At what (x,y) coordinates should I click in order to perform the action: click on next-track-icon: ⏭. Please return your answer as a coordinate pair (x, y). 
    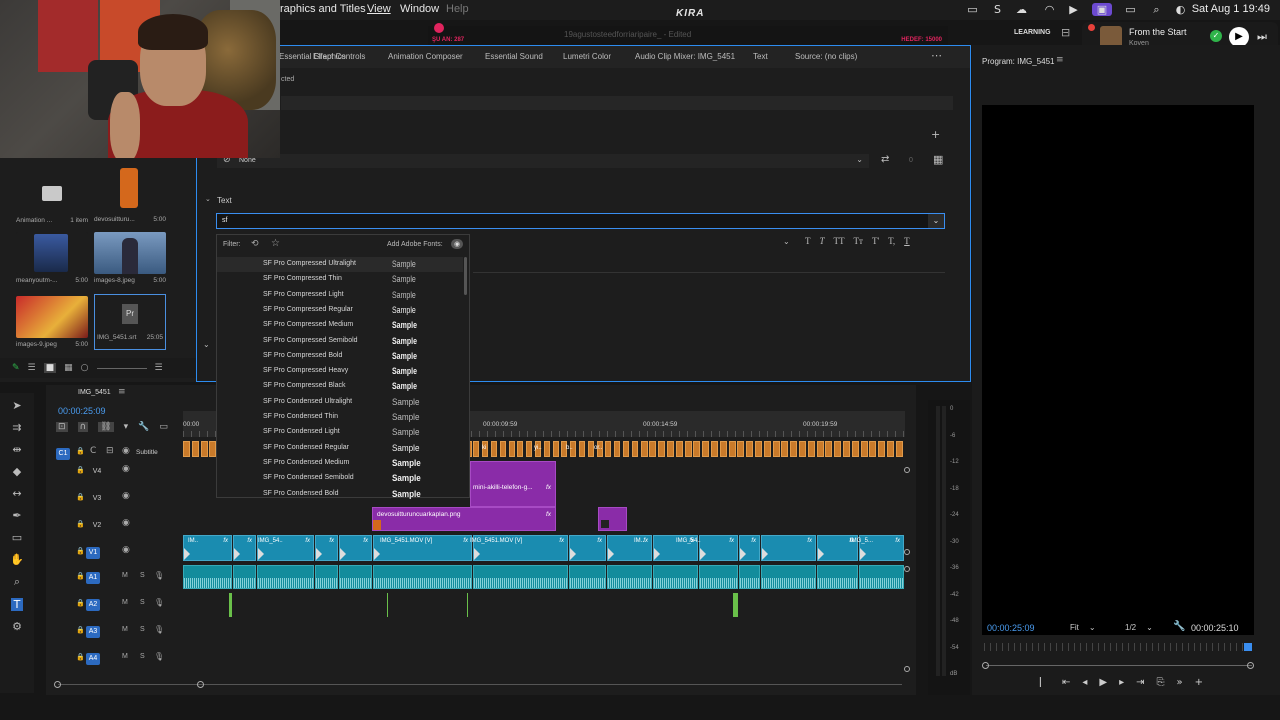
    Looking at the image, I should click on (1262, 37).